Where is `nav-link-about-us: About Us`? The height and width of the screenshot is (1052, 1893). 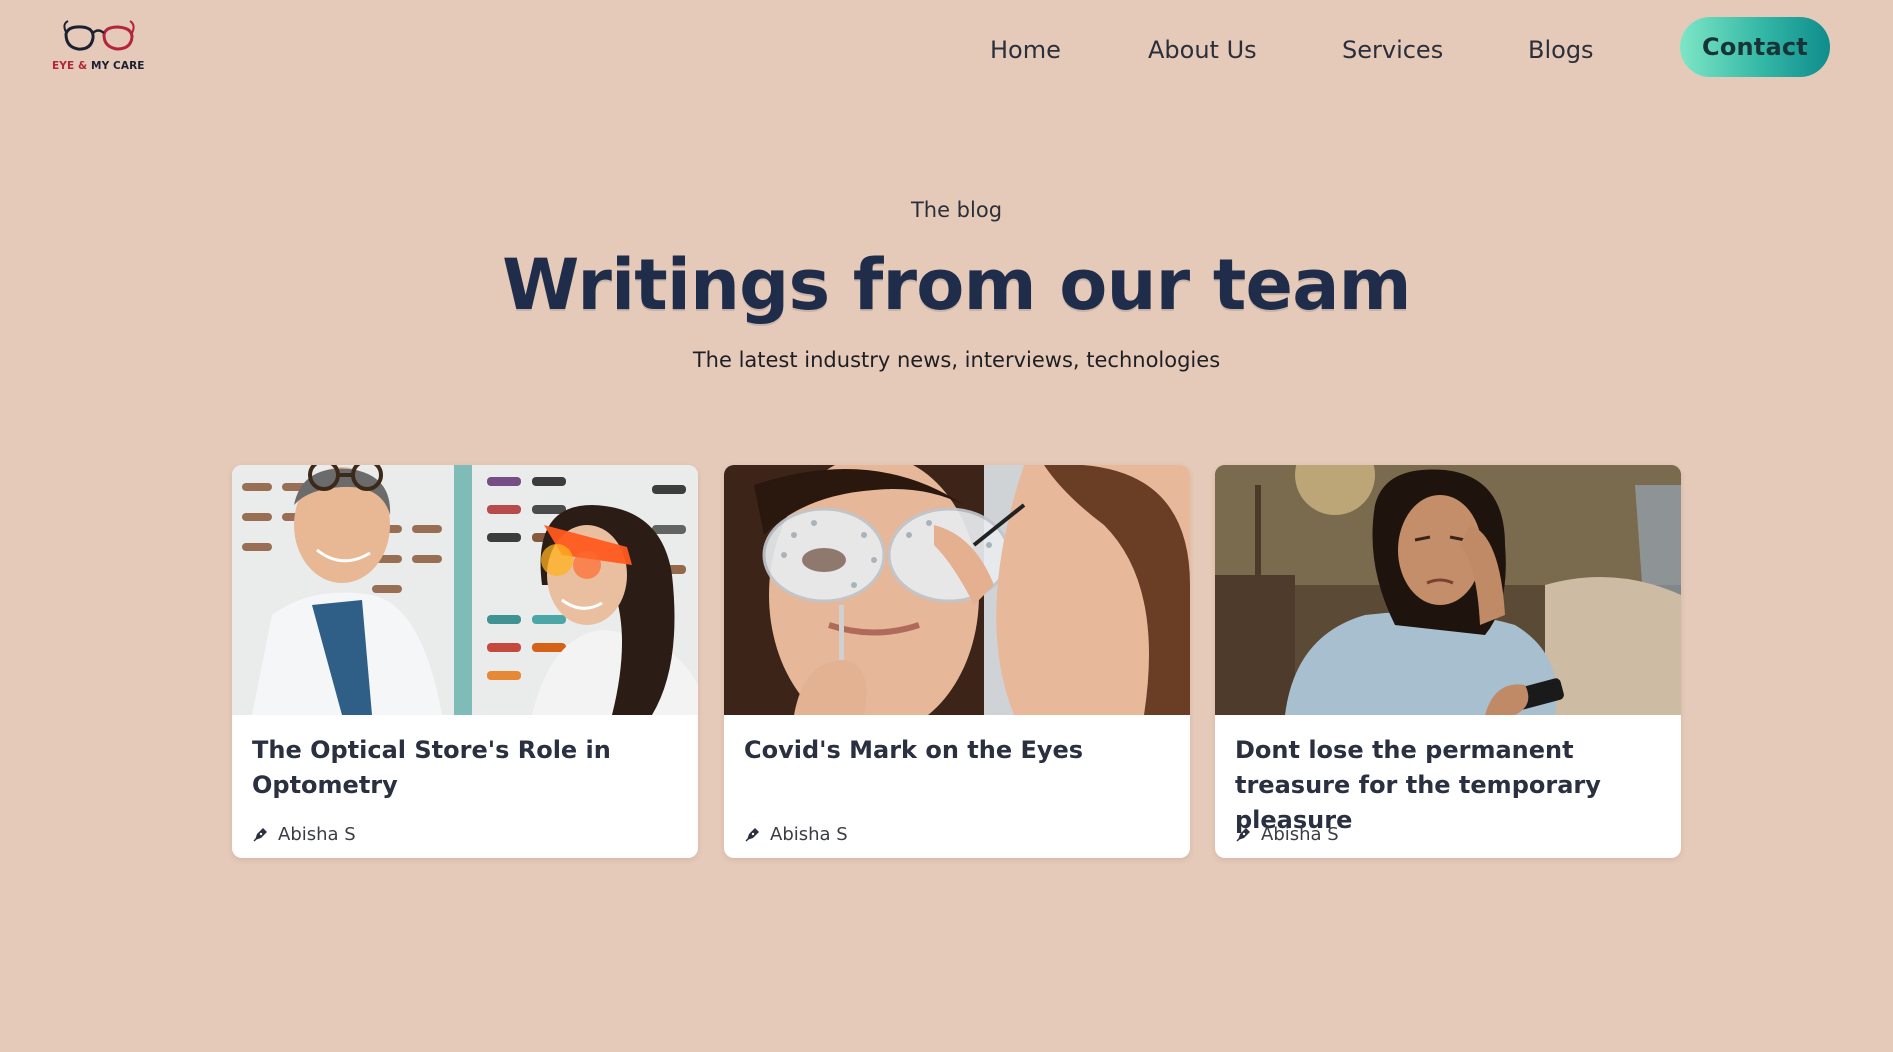 nav-link-about-us: About Us is located at coordinates (1202, 50).